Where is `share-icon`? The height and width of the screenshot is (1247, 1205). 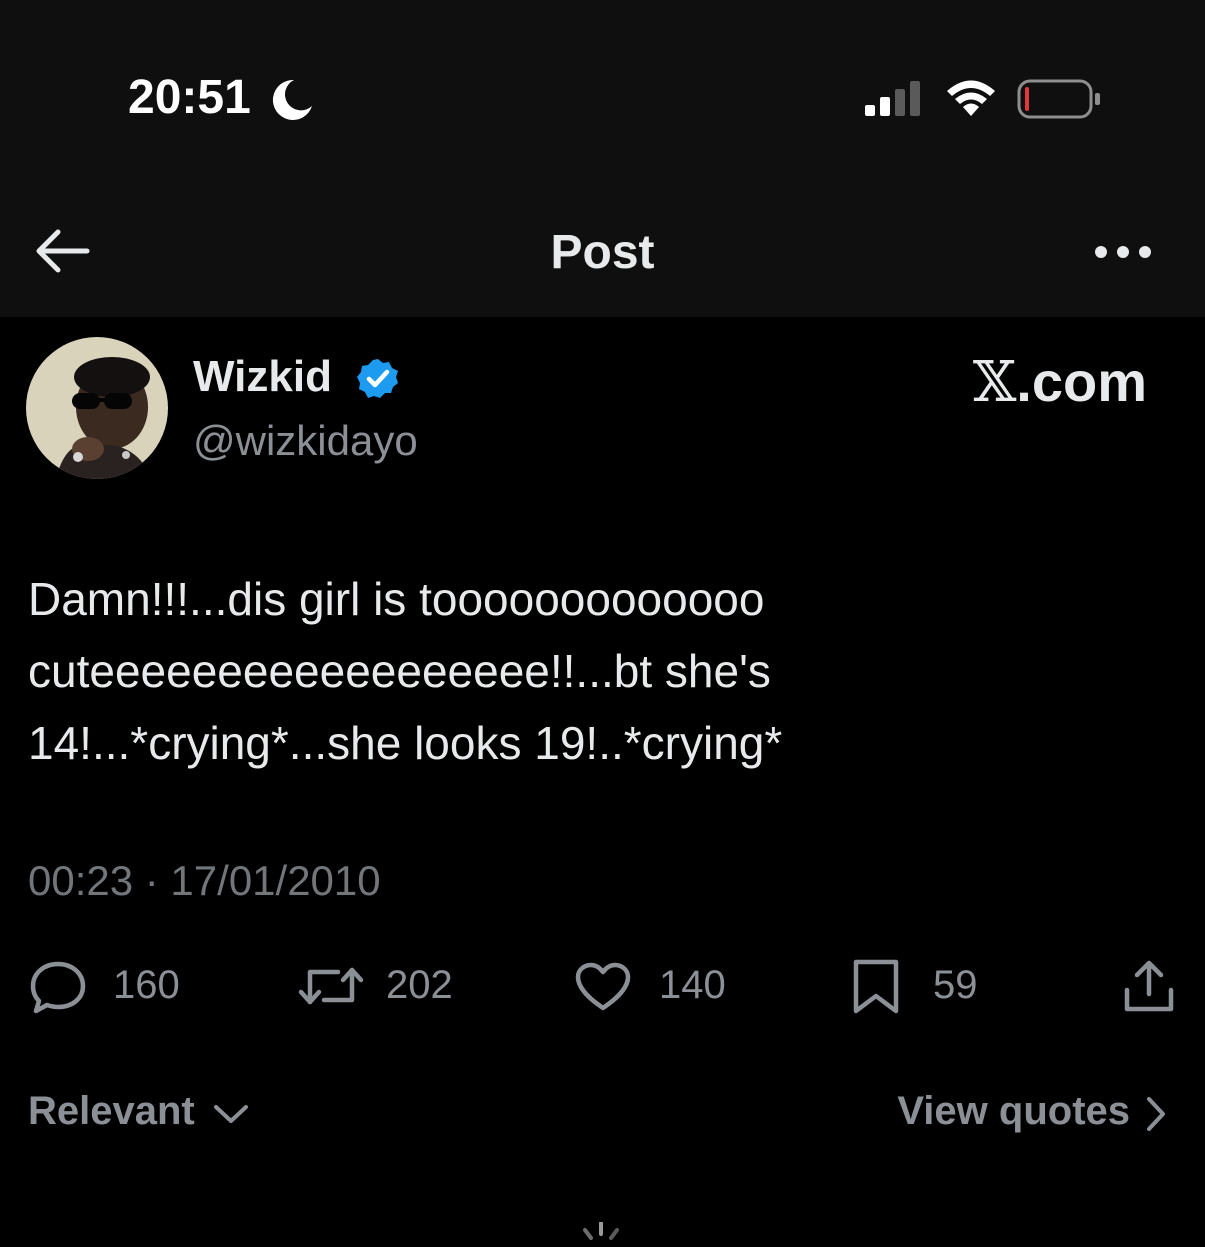
share-icon is located at coordinates (1149, 986).